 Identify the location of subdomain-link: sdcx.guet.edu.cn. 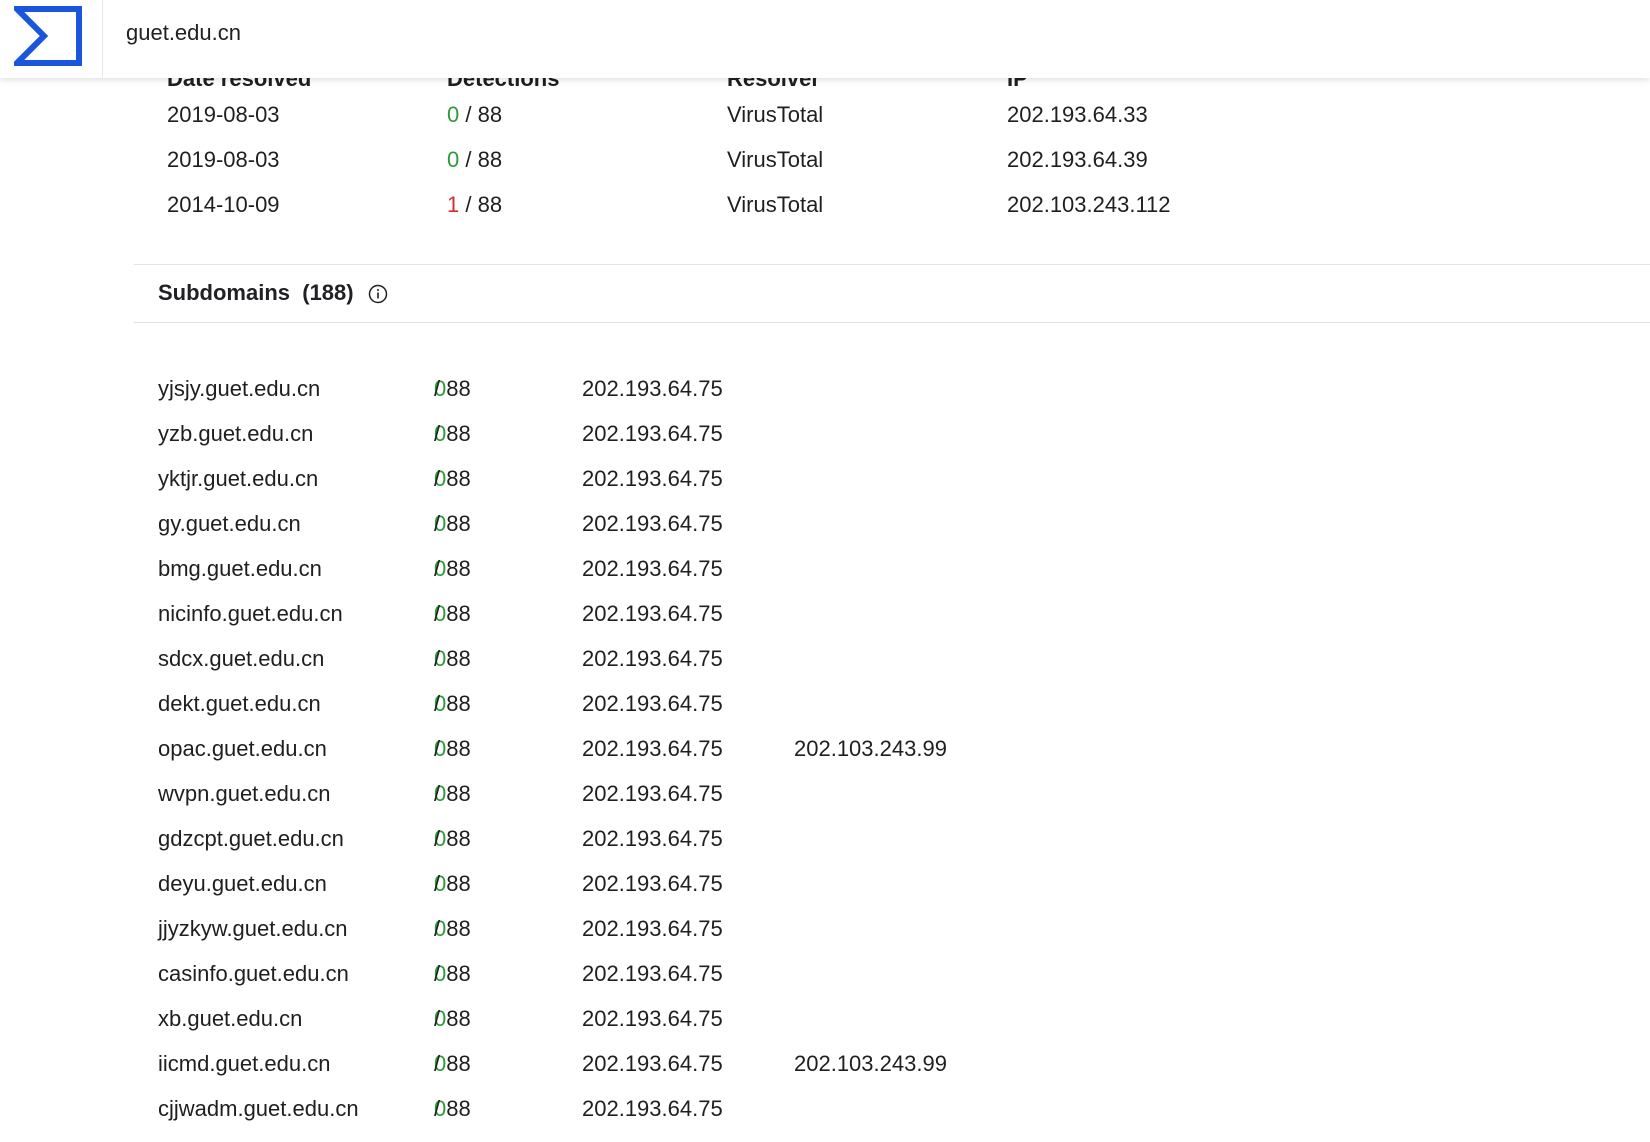
(241, 659).